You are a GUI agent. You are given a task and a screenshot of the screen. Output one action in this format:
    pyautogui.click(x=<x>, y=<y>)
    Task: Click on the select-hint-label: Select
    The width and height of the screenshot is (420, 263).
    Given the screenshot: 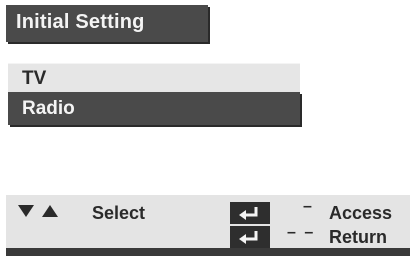 What is the action you would take?
    pyautogui.click(x=119, y=213)
    